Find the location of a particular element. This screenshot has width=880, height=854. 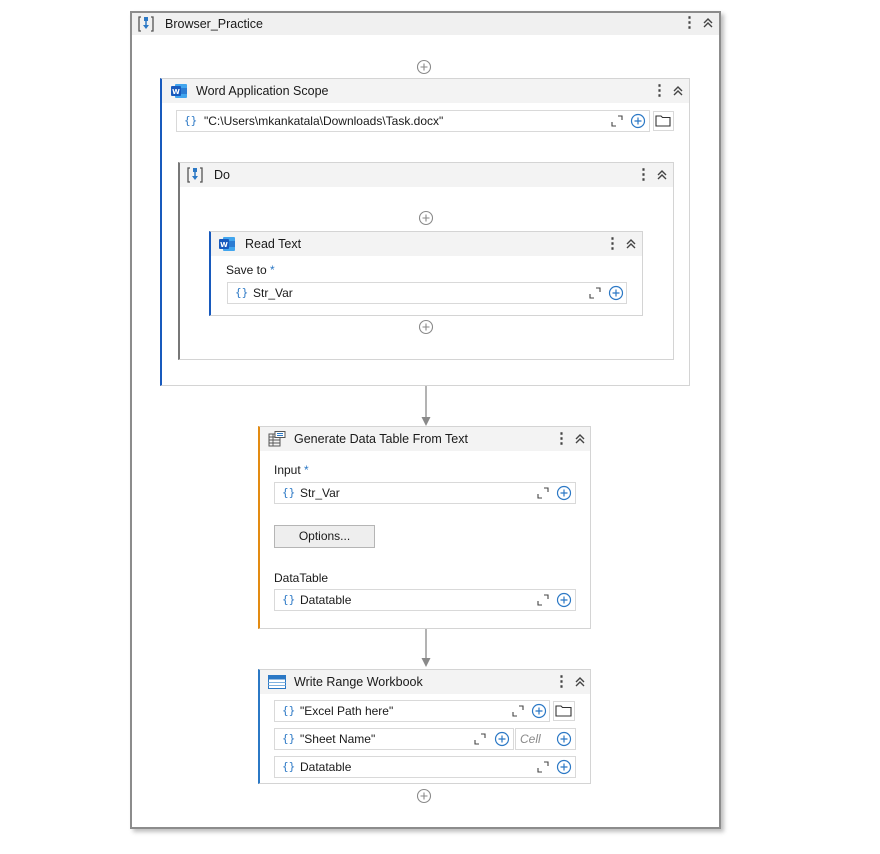

do-title: Do is located at coordinates (222, 175).